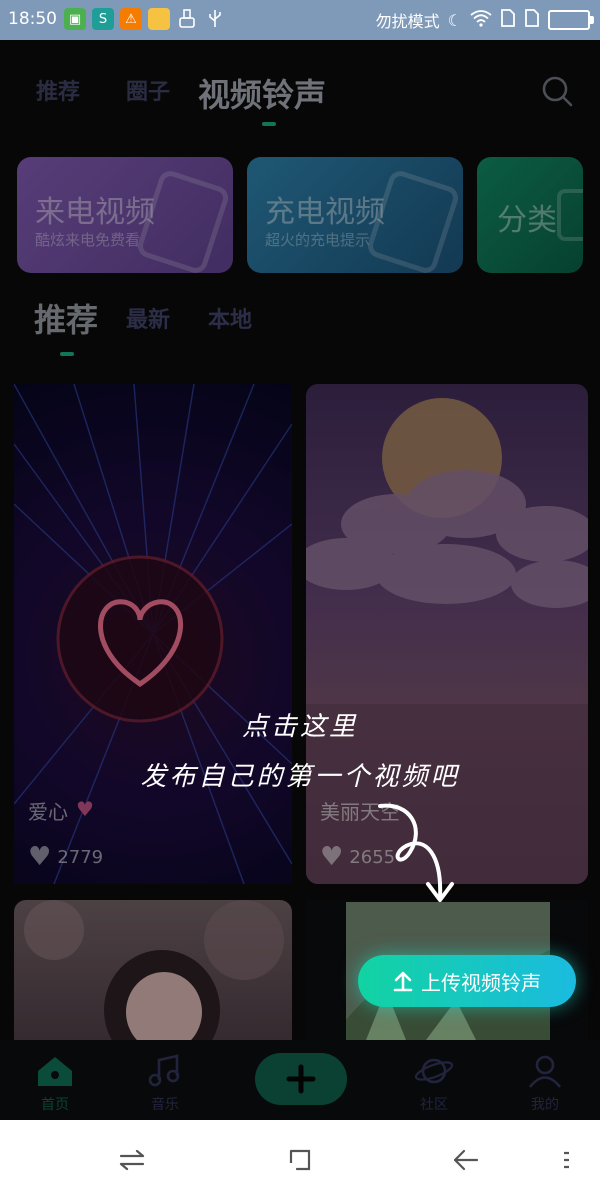 The width and height of the screenshot is (600, 1200). I want to click on heart-emoji-icon: ♥, so click(85, 809).